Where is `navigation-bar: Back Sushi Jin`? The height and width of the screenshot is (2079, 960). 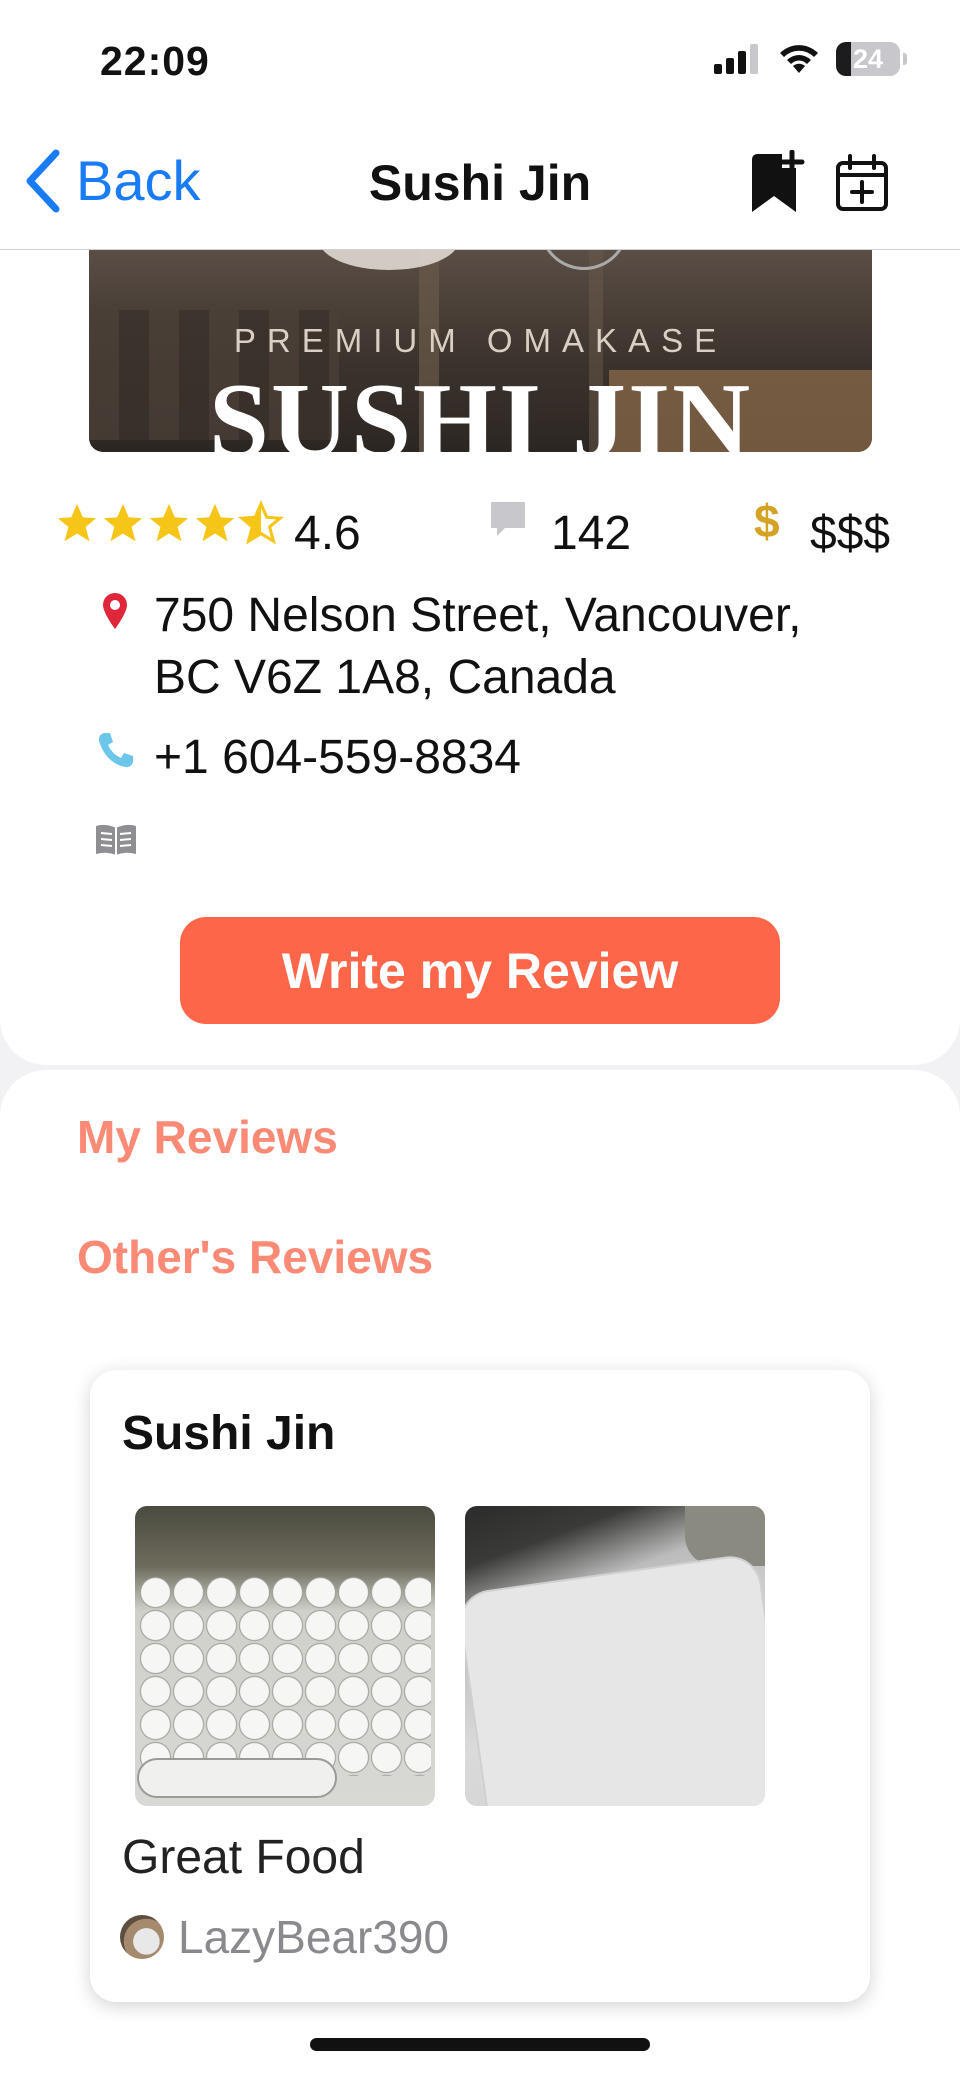 navigation-bar: Back Sushi Jin is located at coordinates (480, 189).